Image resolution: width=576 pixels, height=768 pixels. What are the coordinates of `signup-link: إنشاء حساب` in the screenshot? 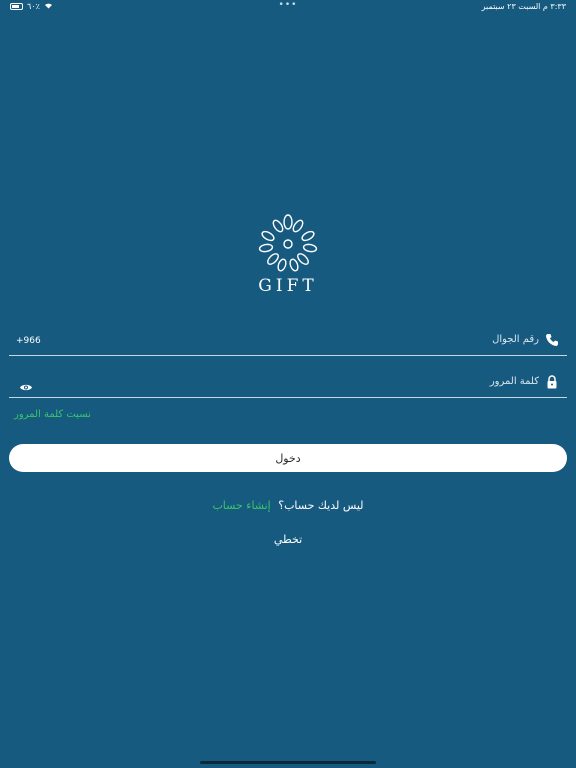 It's located at (241, 505).